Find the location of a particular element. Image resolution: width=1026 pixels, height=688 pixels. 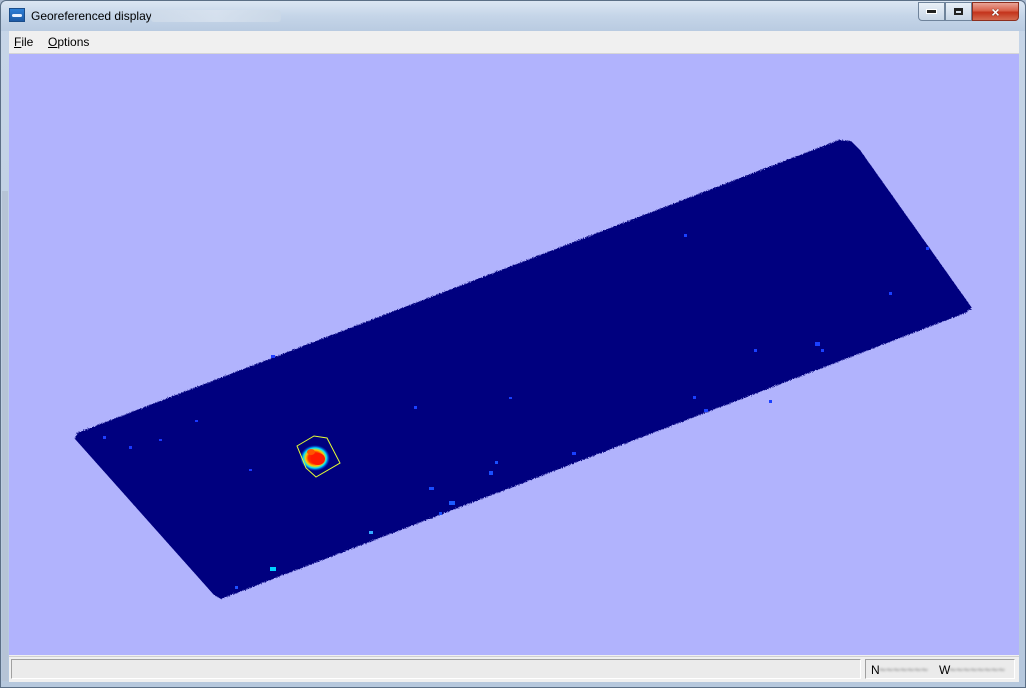

latitude-value: ~~~~~~~ is located at coordinates (904, 670).